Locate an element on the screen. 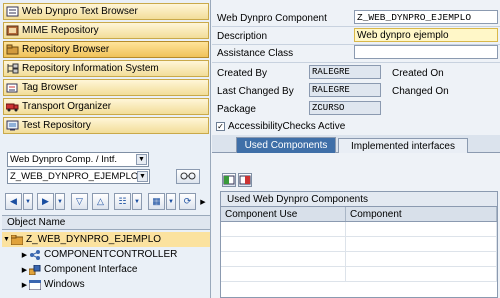 This screenshot has width=500, height=298. window-icon is located at coordinates (35, 284).